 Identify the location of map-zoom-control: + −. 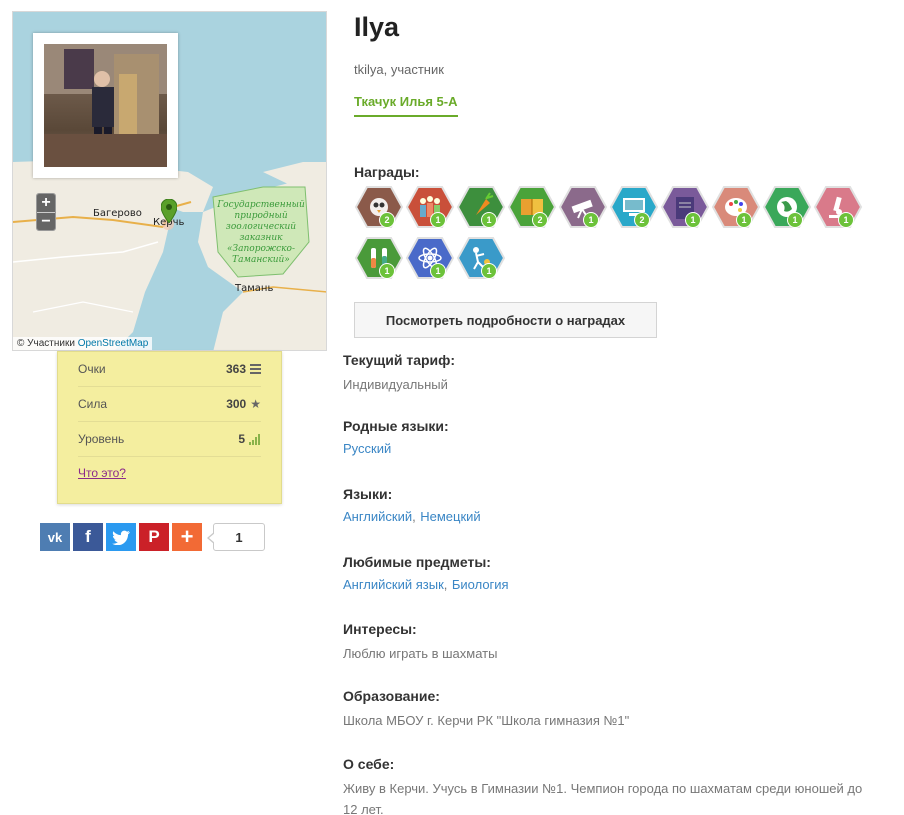
(46, 212).